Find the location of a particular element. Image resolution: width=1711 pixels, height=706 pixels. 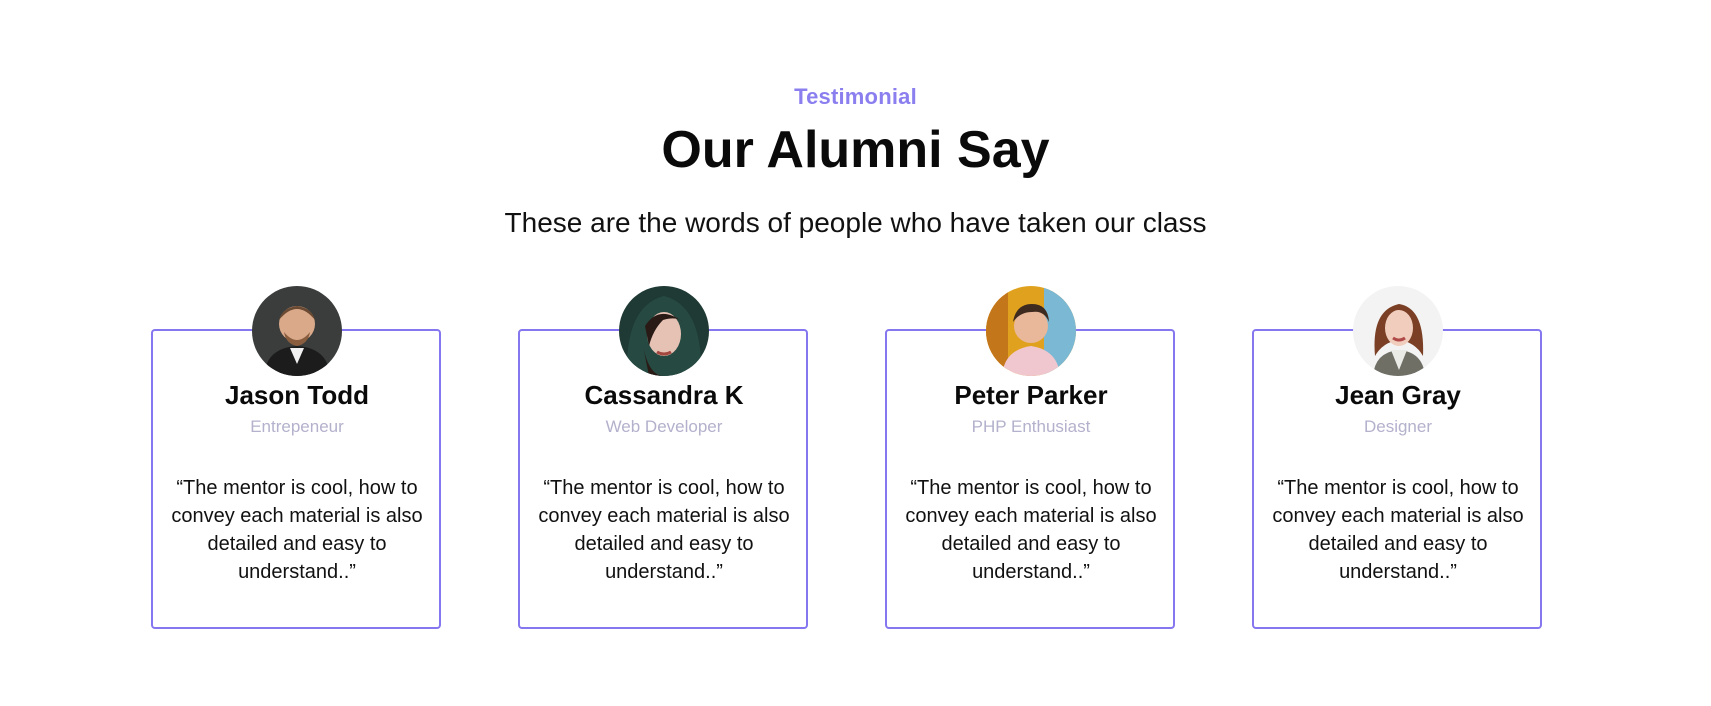

alumni-name: Jason Todd is located at coordinates (297, 395).